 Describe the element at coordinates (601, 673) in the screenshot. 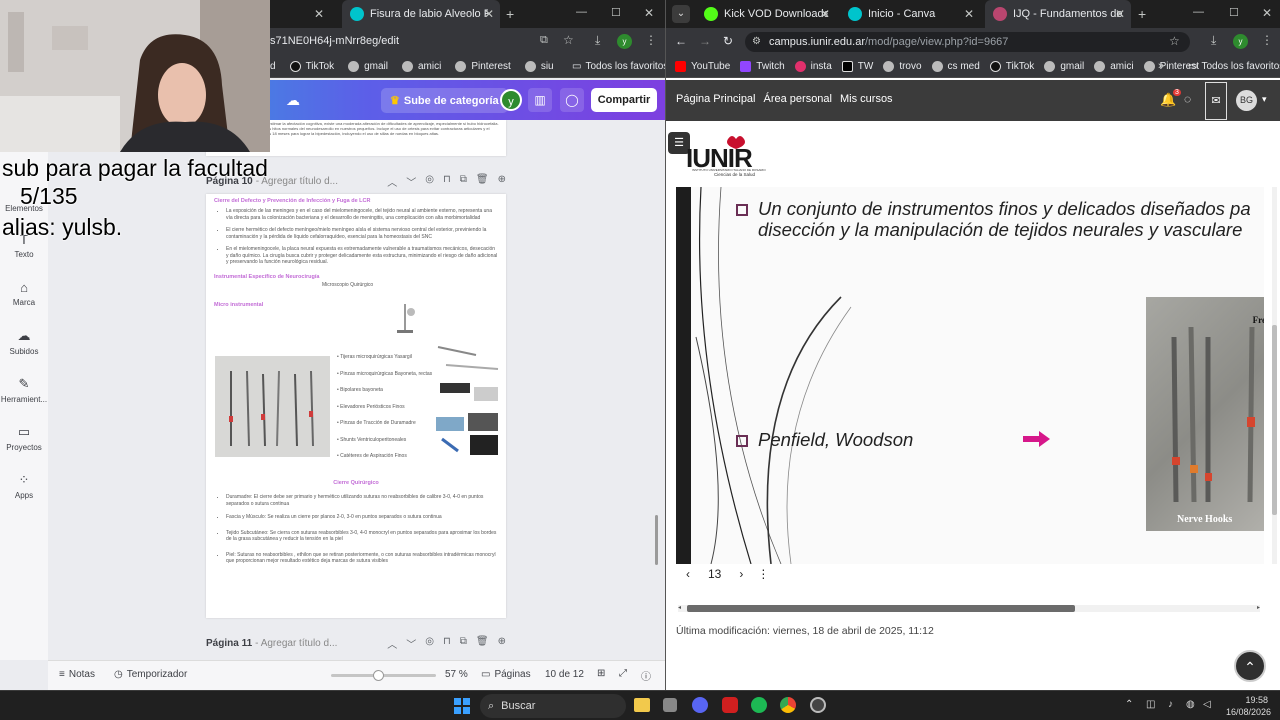

I see `grid-view-icon: ⊞` at that location.